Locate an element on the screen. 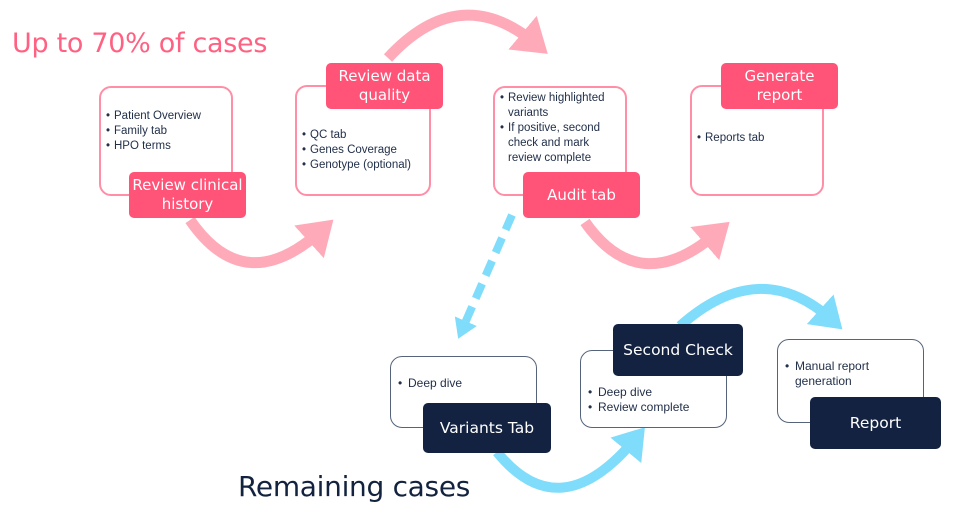  step-review-clinical-history: Review clinical history is located at coordinates (187, 195).